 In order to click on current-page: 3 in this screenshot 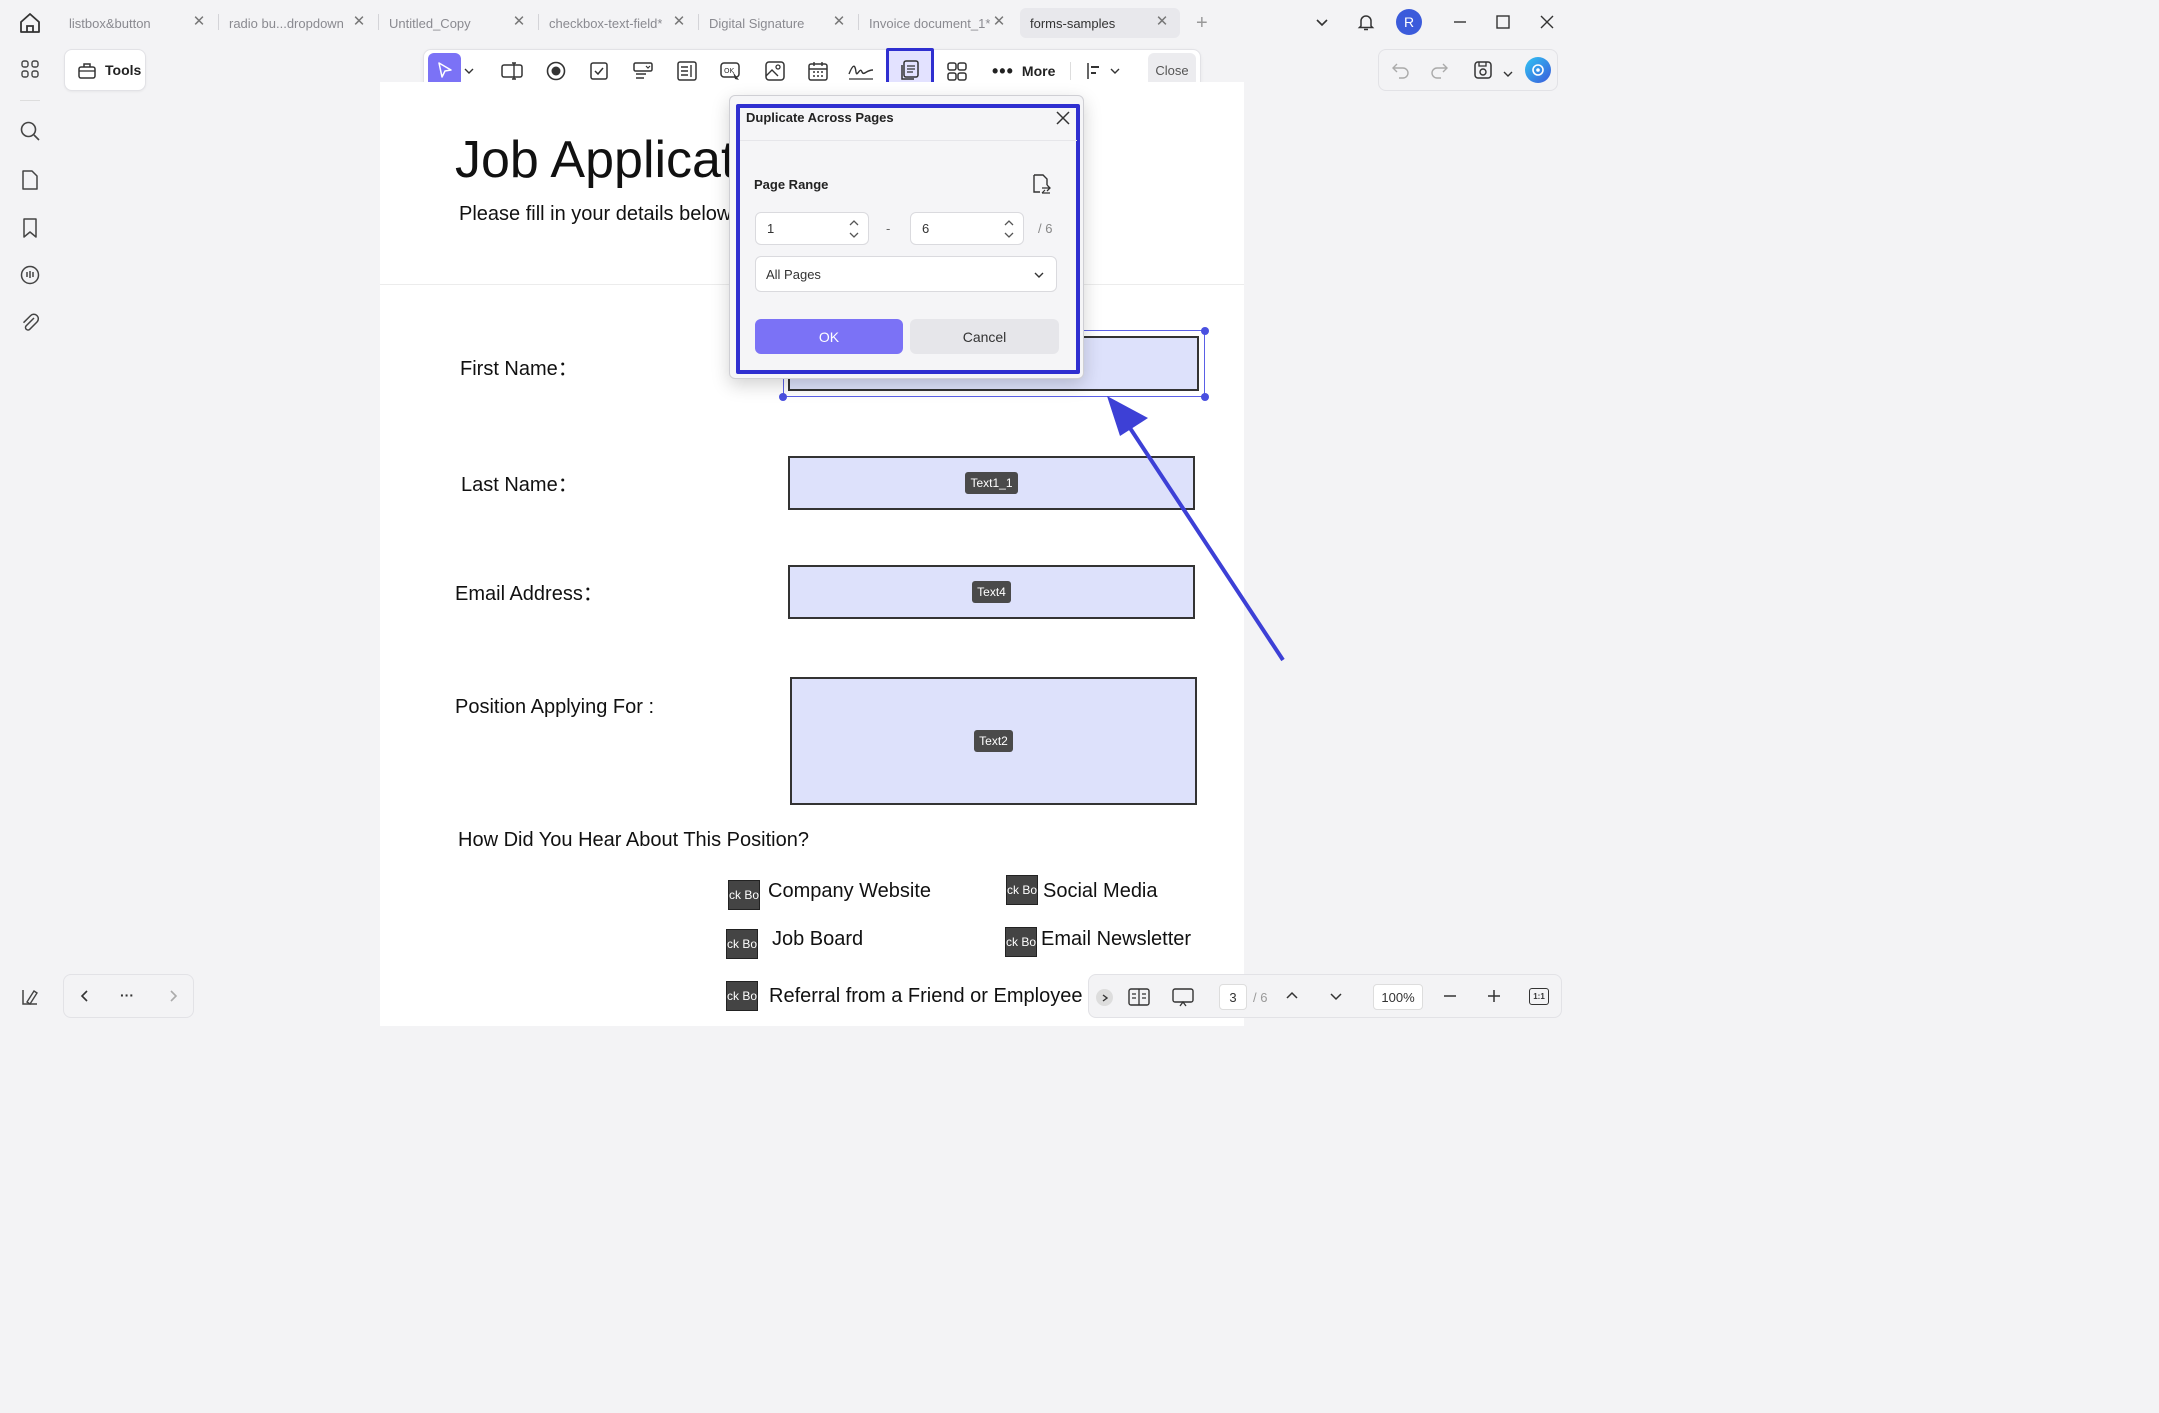, I will do `click(1233, 997)`.